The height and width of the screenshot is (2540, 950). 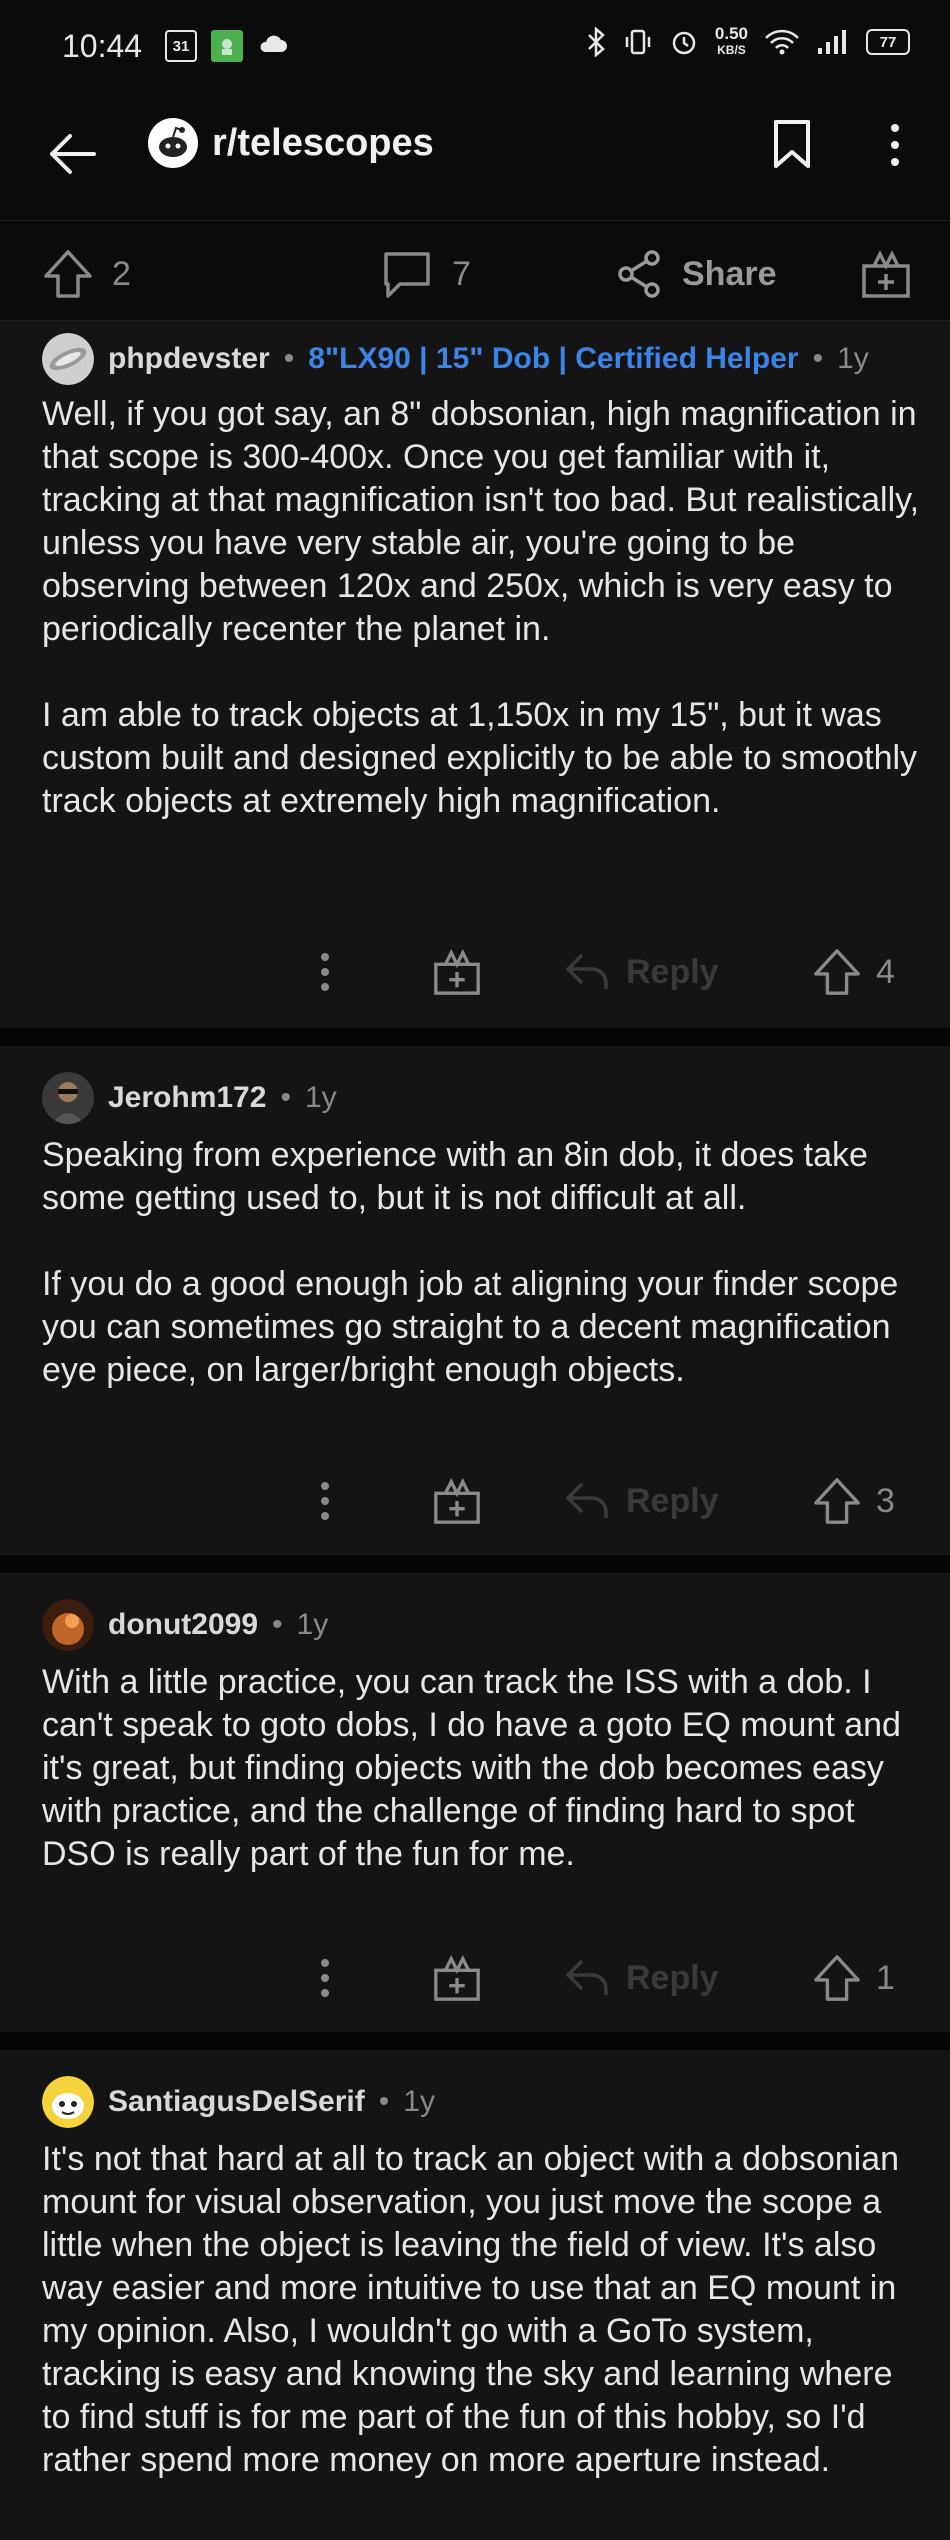 What do you see at coordinates (236, 2102) in the screenshot?
I see `comment-username: SantiagusDelSerif` at bounding box center [236, 2102].